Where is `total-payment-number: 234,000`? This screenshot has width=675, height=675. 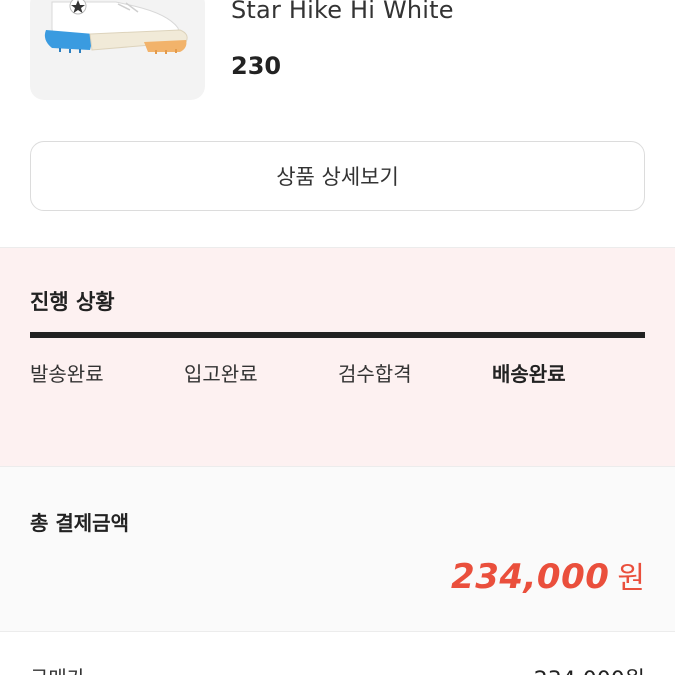 total-payment-number: 234,000 is located at coordinates (530, 577).